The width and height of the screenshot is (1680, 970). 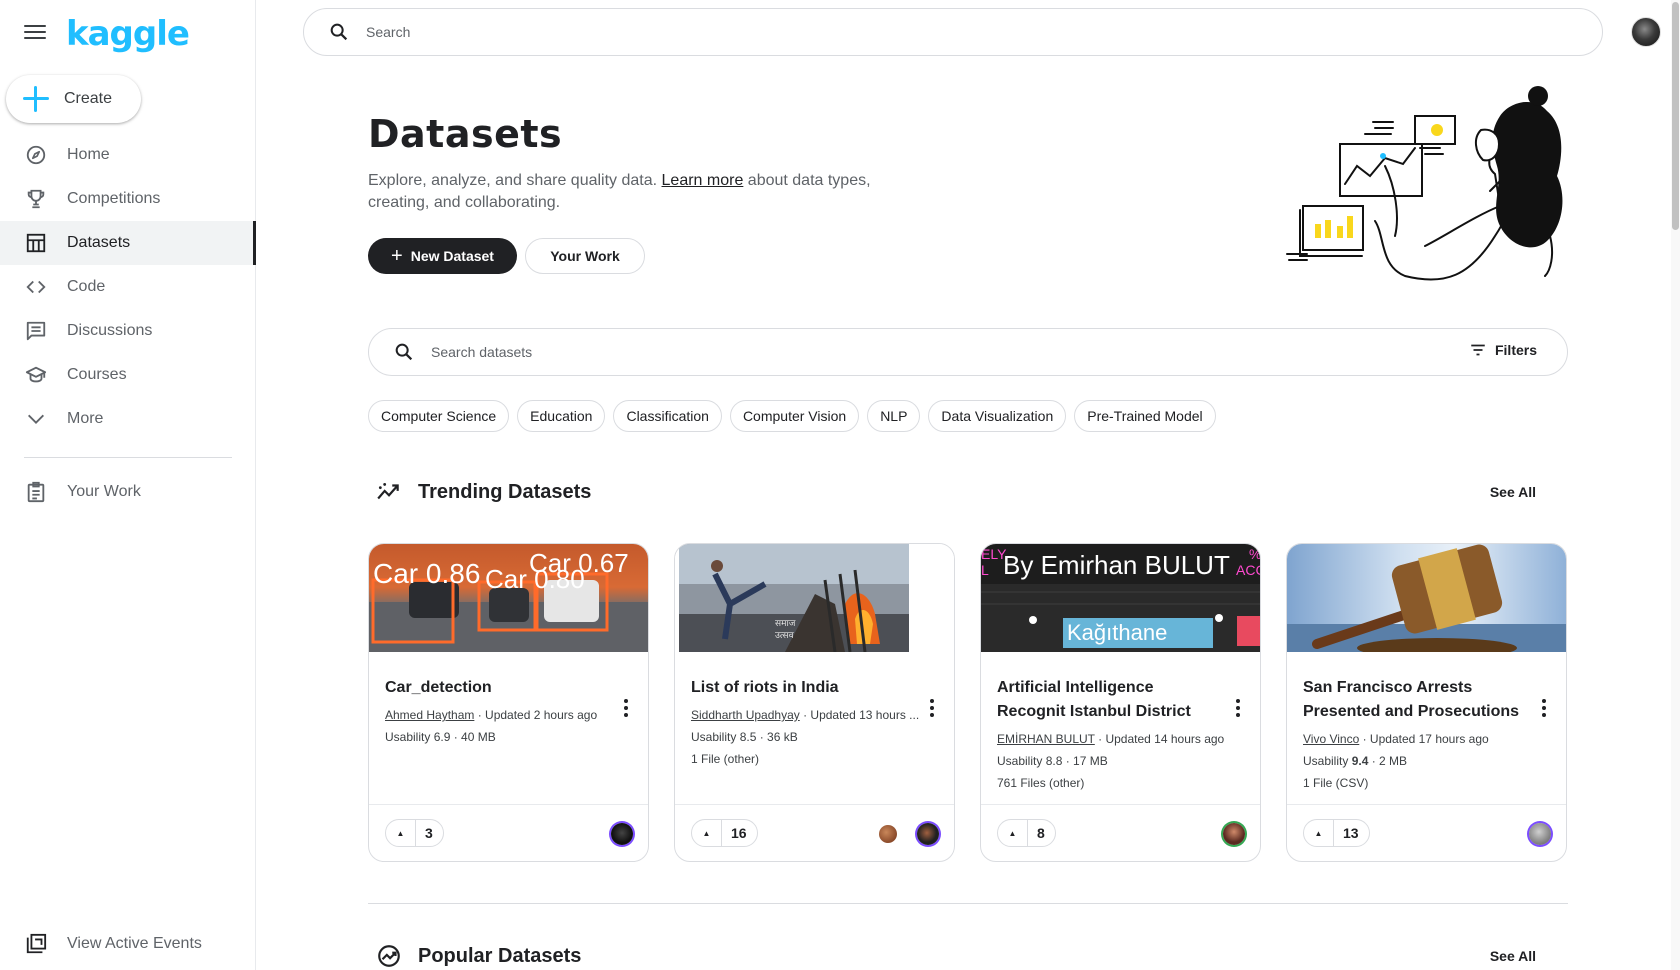 I want to click on sidebar-item-competitions: Competitions, so click(x=128, y=199).